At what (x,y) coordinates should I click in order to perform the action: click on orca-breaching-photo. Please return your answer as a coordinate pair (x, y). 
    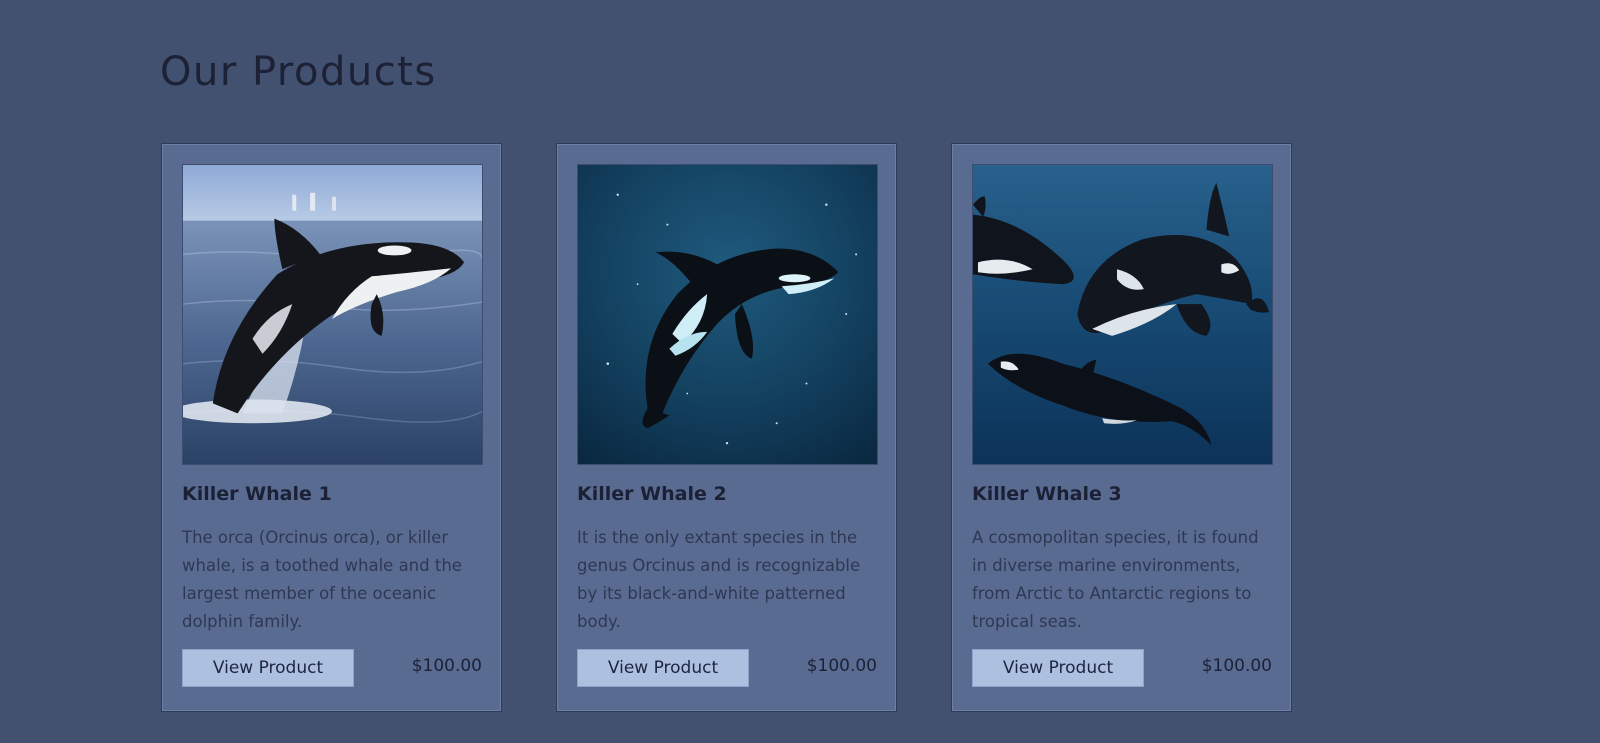
    Looking at the image, I should click on (332, 314).